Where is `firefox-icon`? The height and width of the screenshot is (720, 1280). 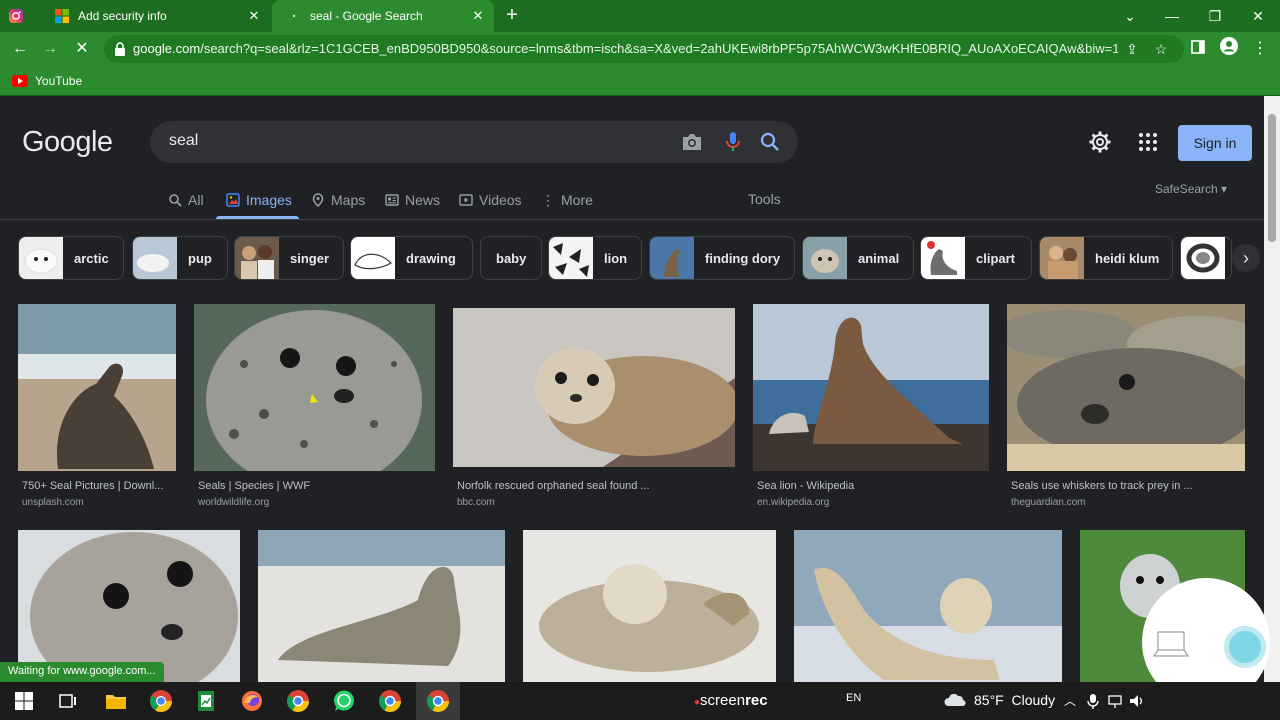 firefox-icon is located at coordinates (252, 701).